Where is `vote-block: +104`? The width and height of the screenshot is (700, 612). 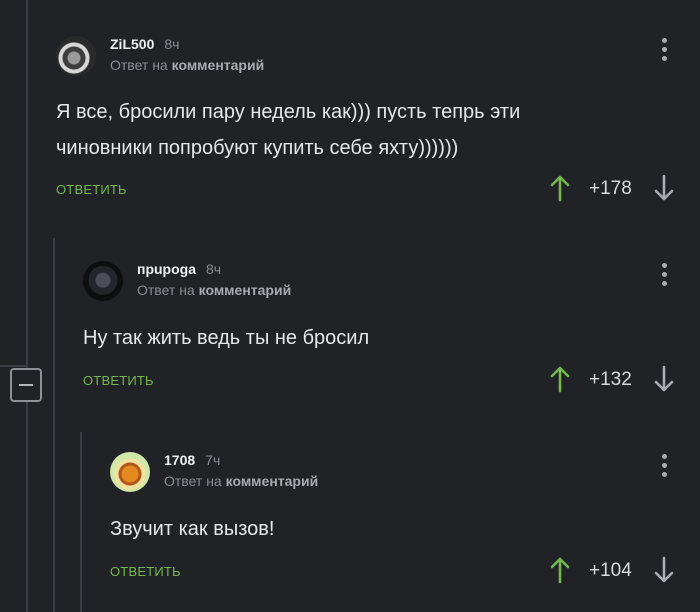 vote-block: +104 is located at coordinates (619, 571).